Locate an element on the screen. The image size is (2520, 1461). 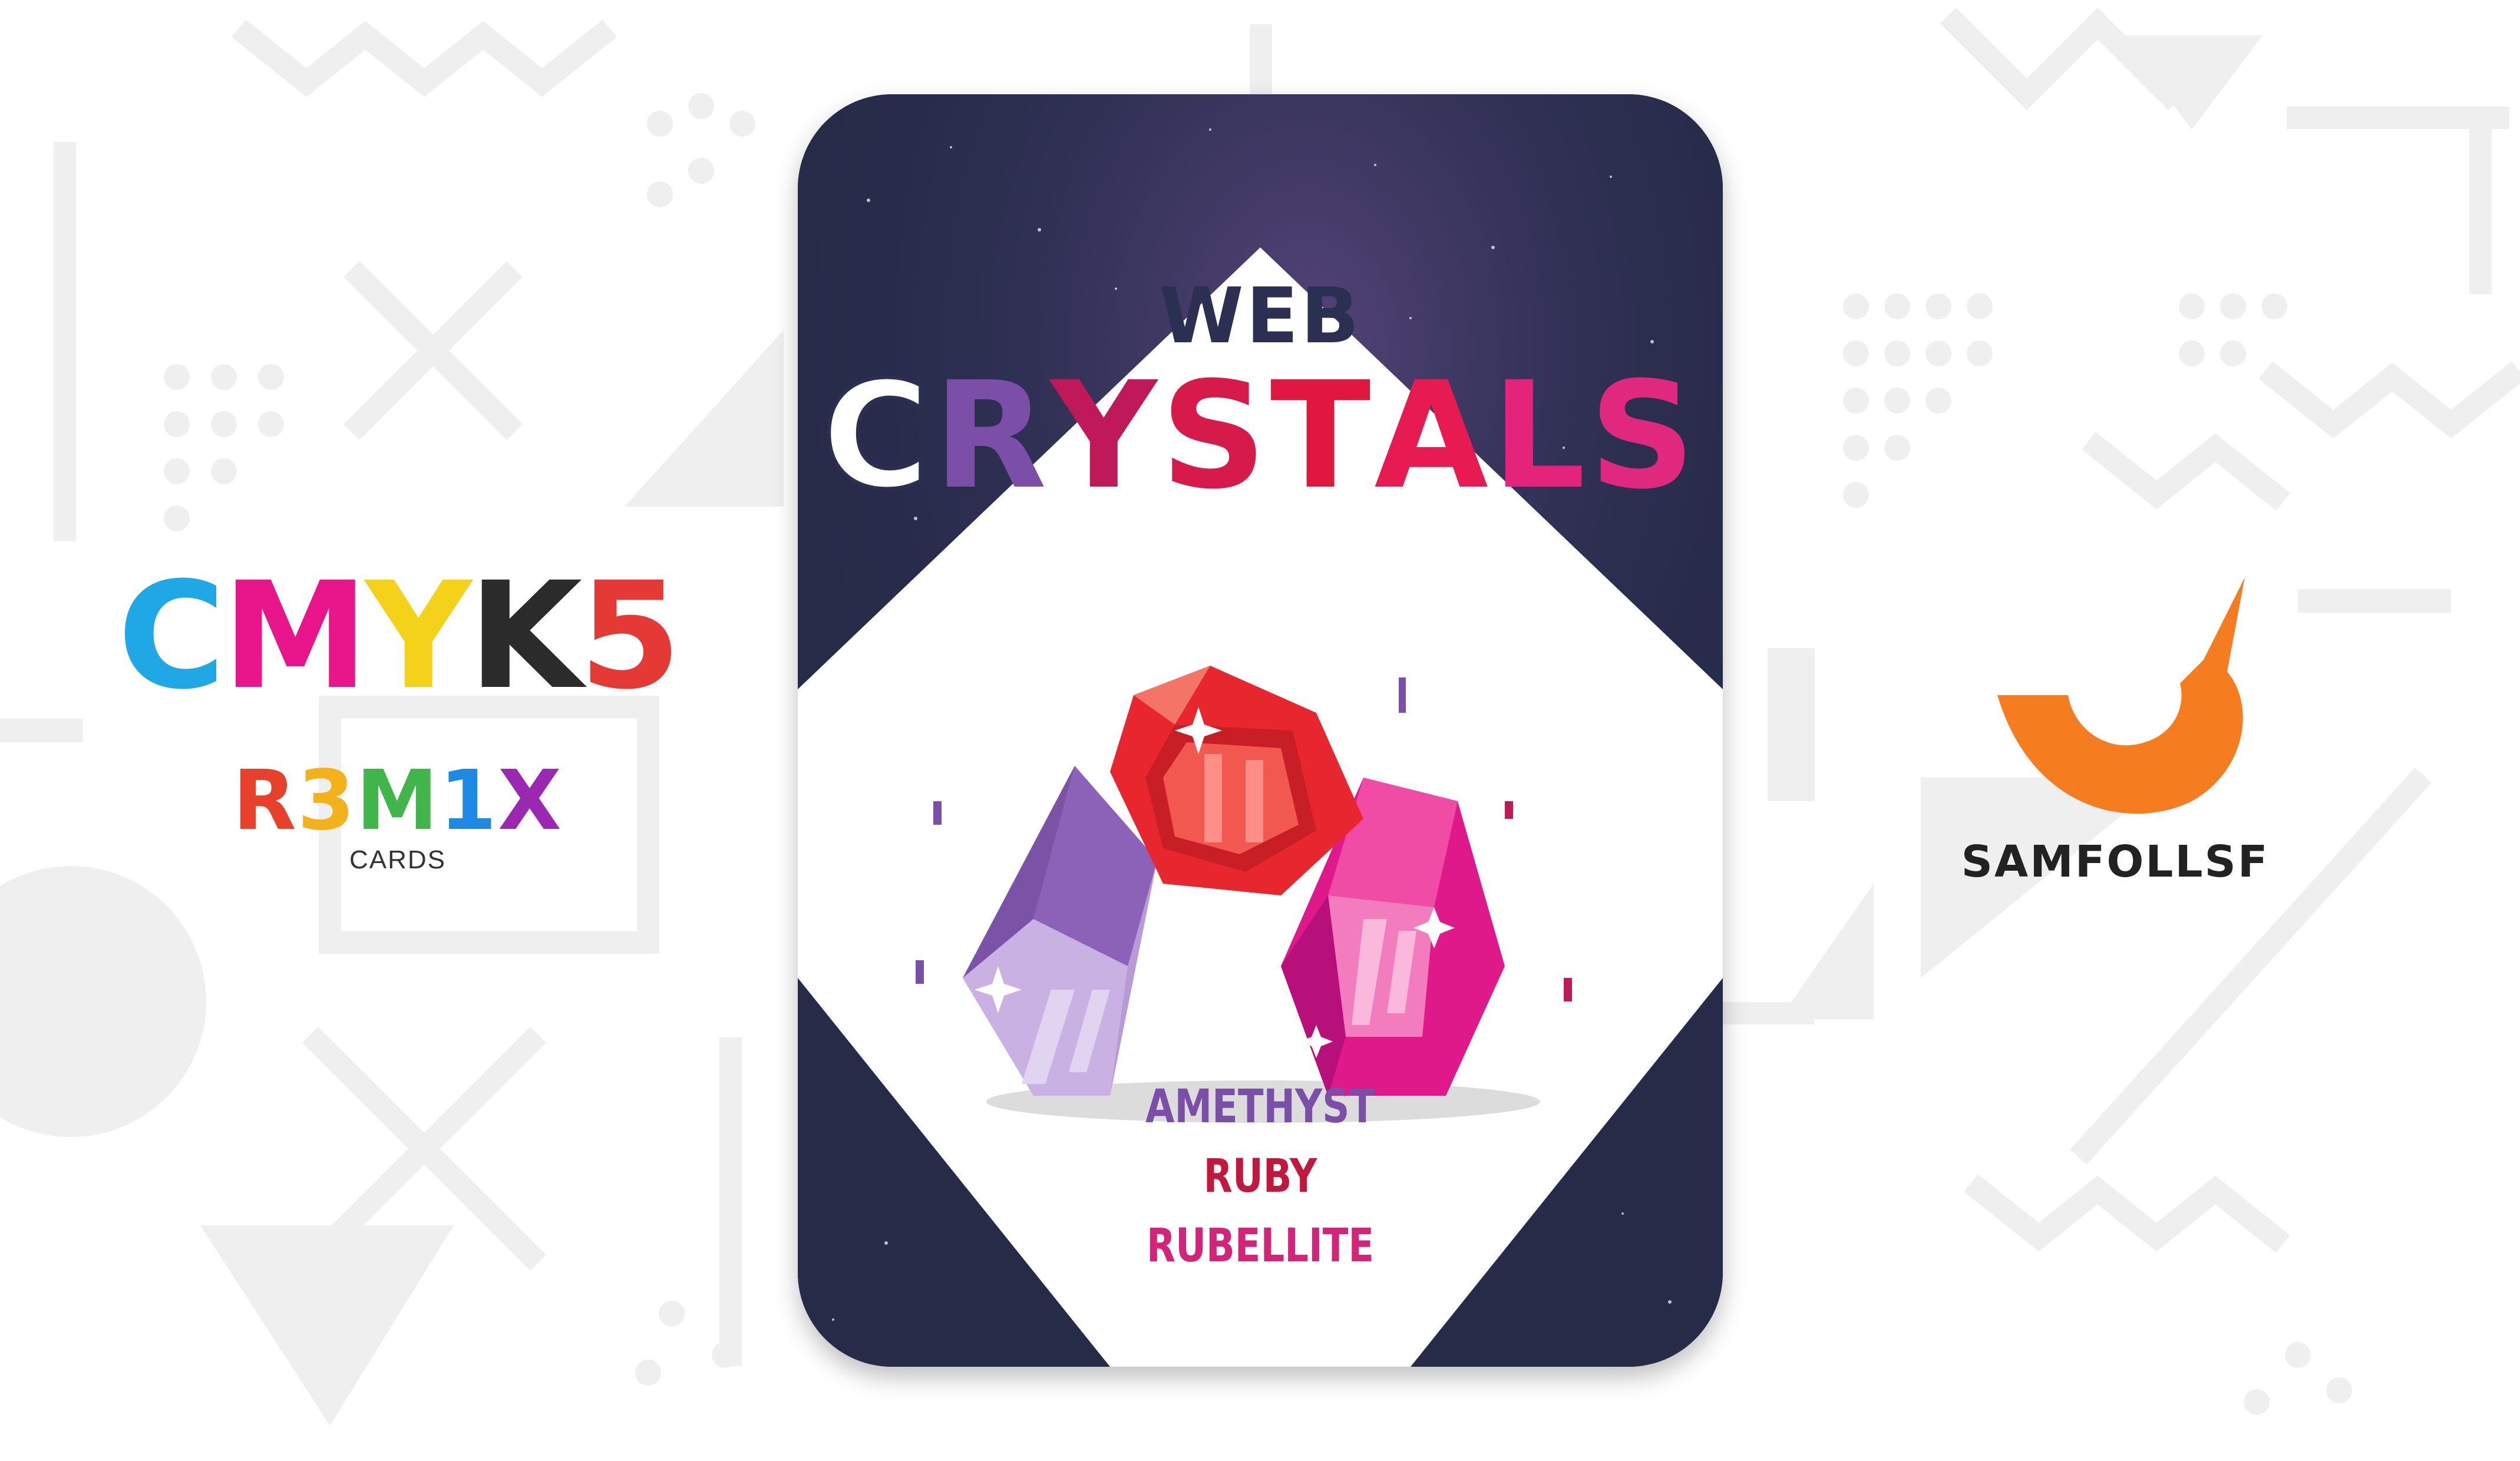
remix-letter: 1 is located at coordinates (468, 801).